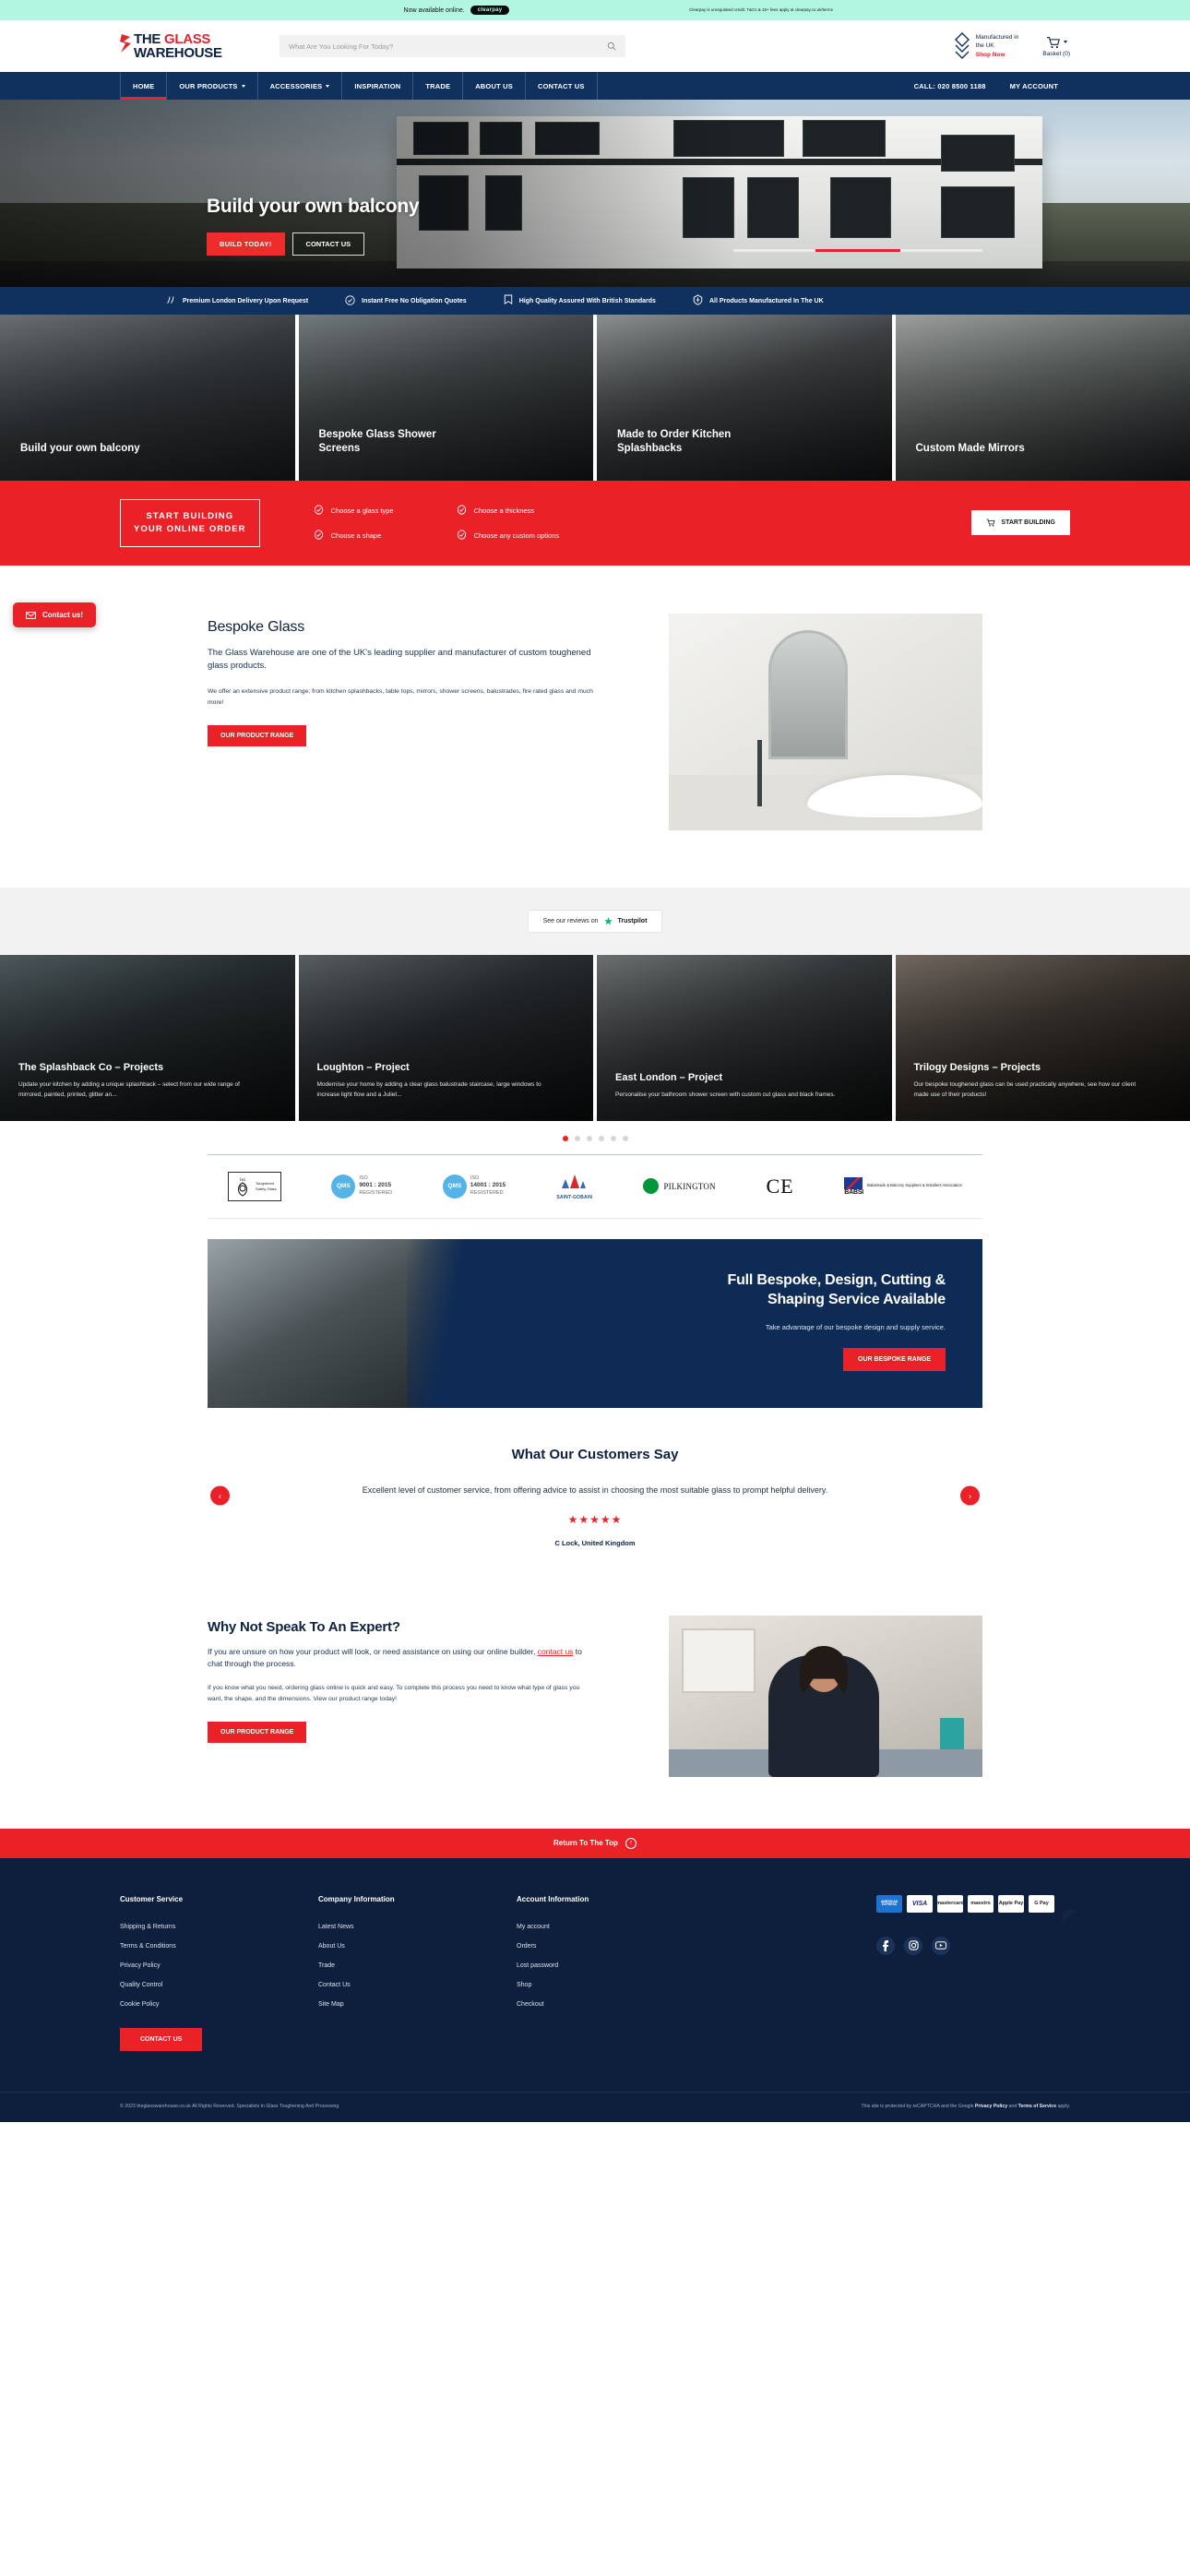 The height and width of the screenshot is (2576, 1190). I want to click on announcement-text: Now available online., so click(434, 10).